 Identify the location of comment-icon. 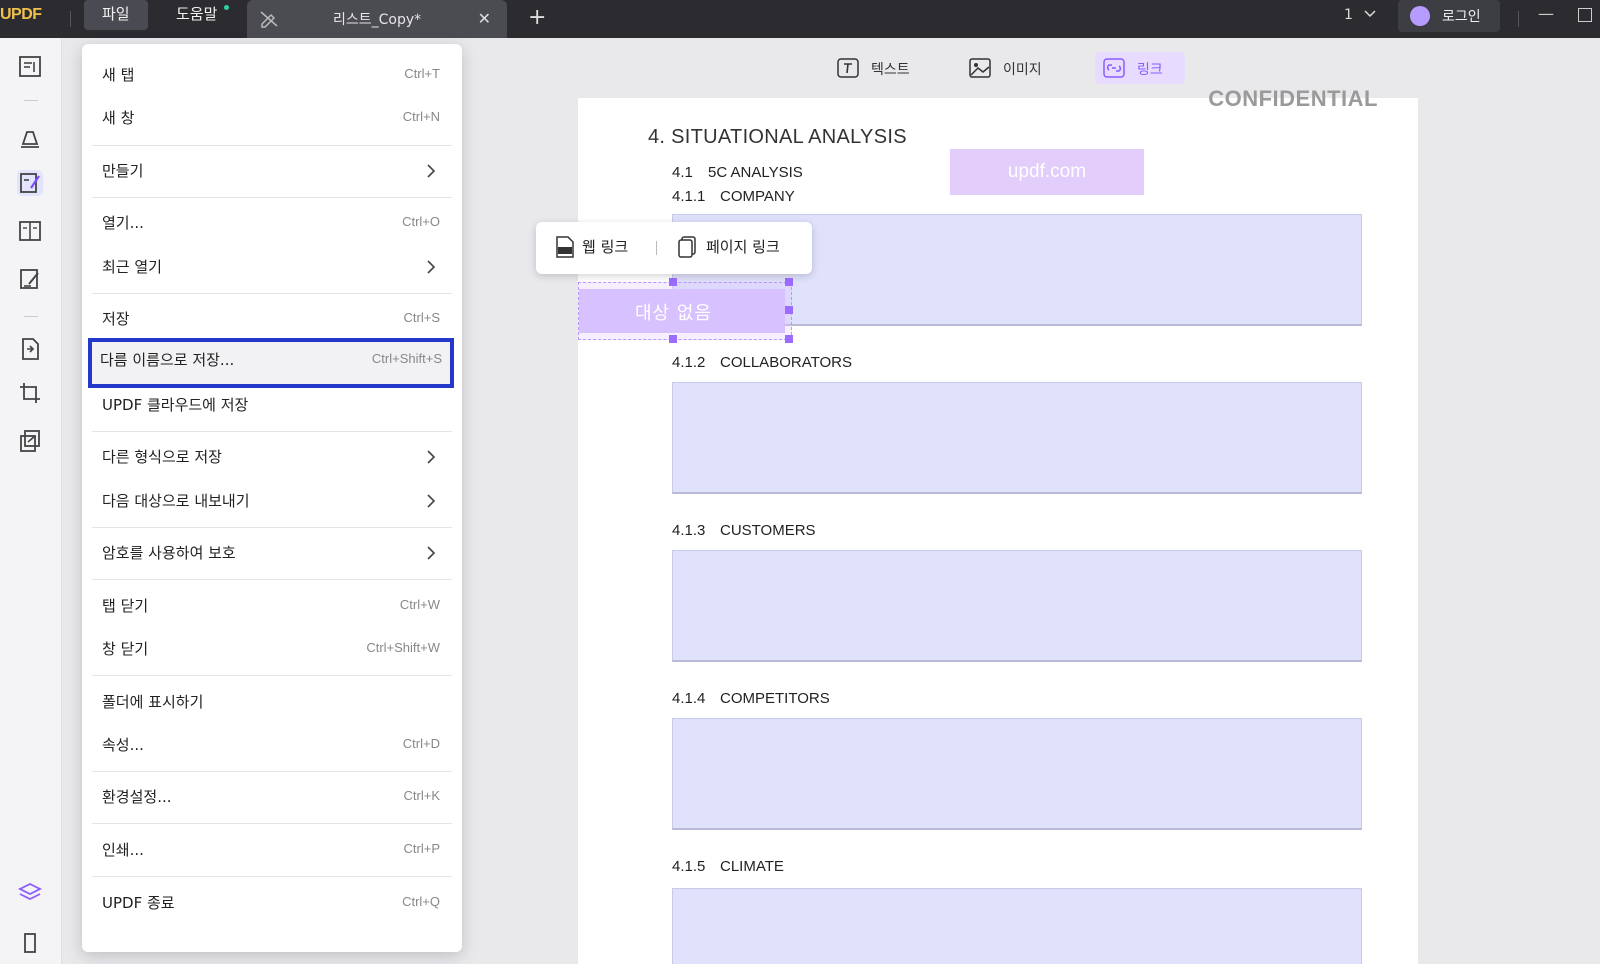
(30, 137).